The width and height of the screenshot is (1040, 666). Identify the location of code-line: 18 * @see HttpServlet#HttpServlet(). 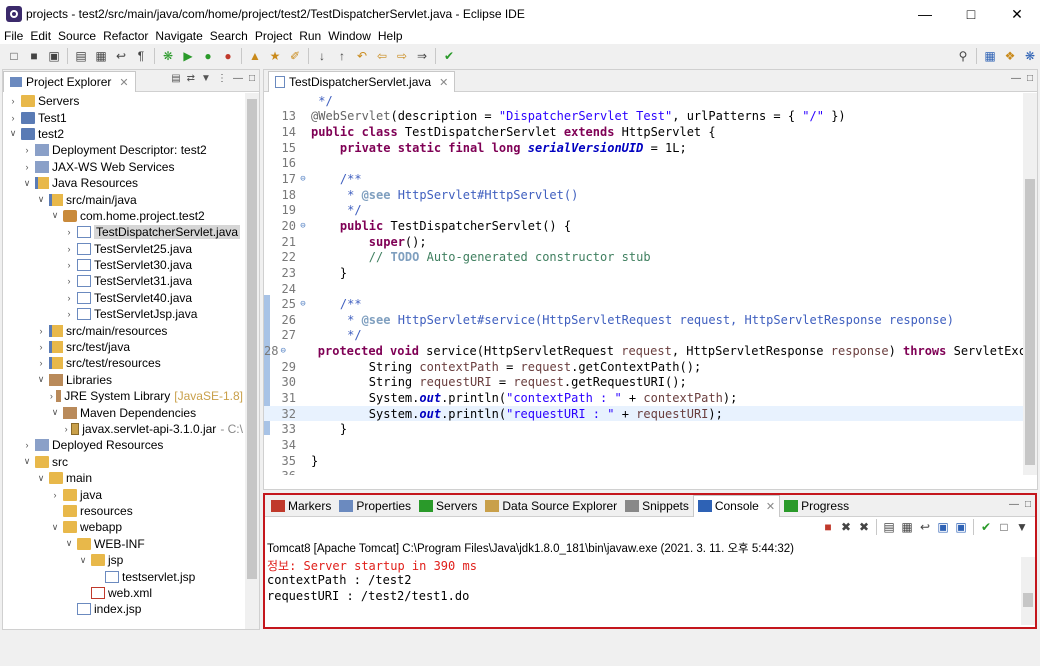
(643, 195).